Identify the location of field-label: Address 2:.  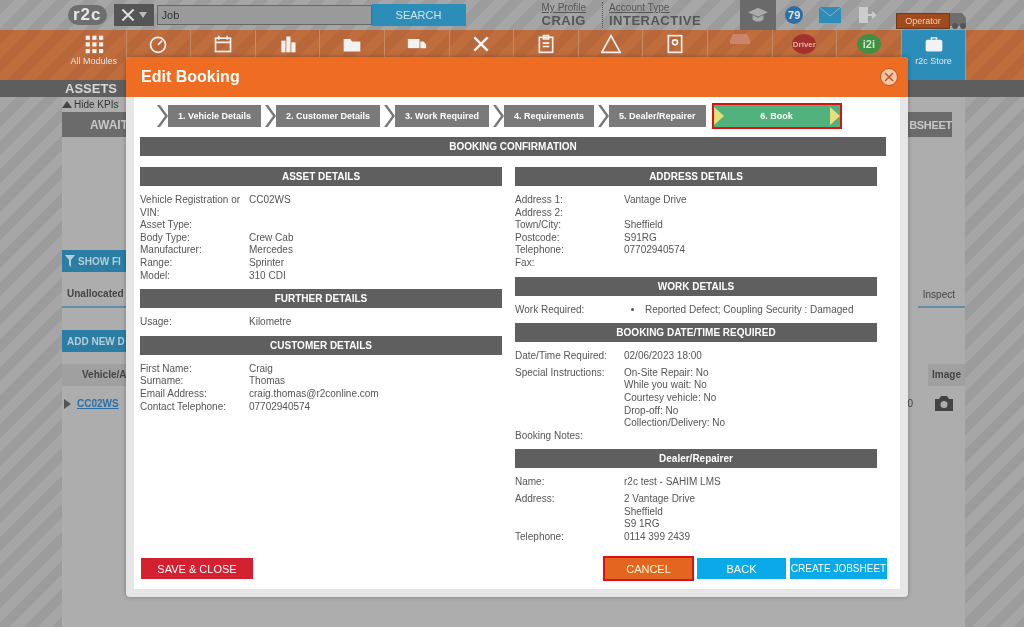
(539, 213).